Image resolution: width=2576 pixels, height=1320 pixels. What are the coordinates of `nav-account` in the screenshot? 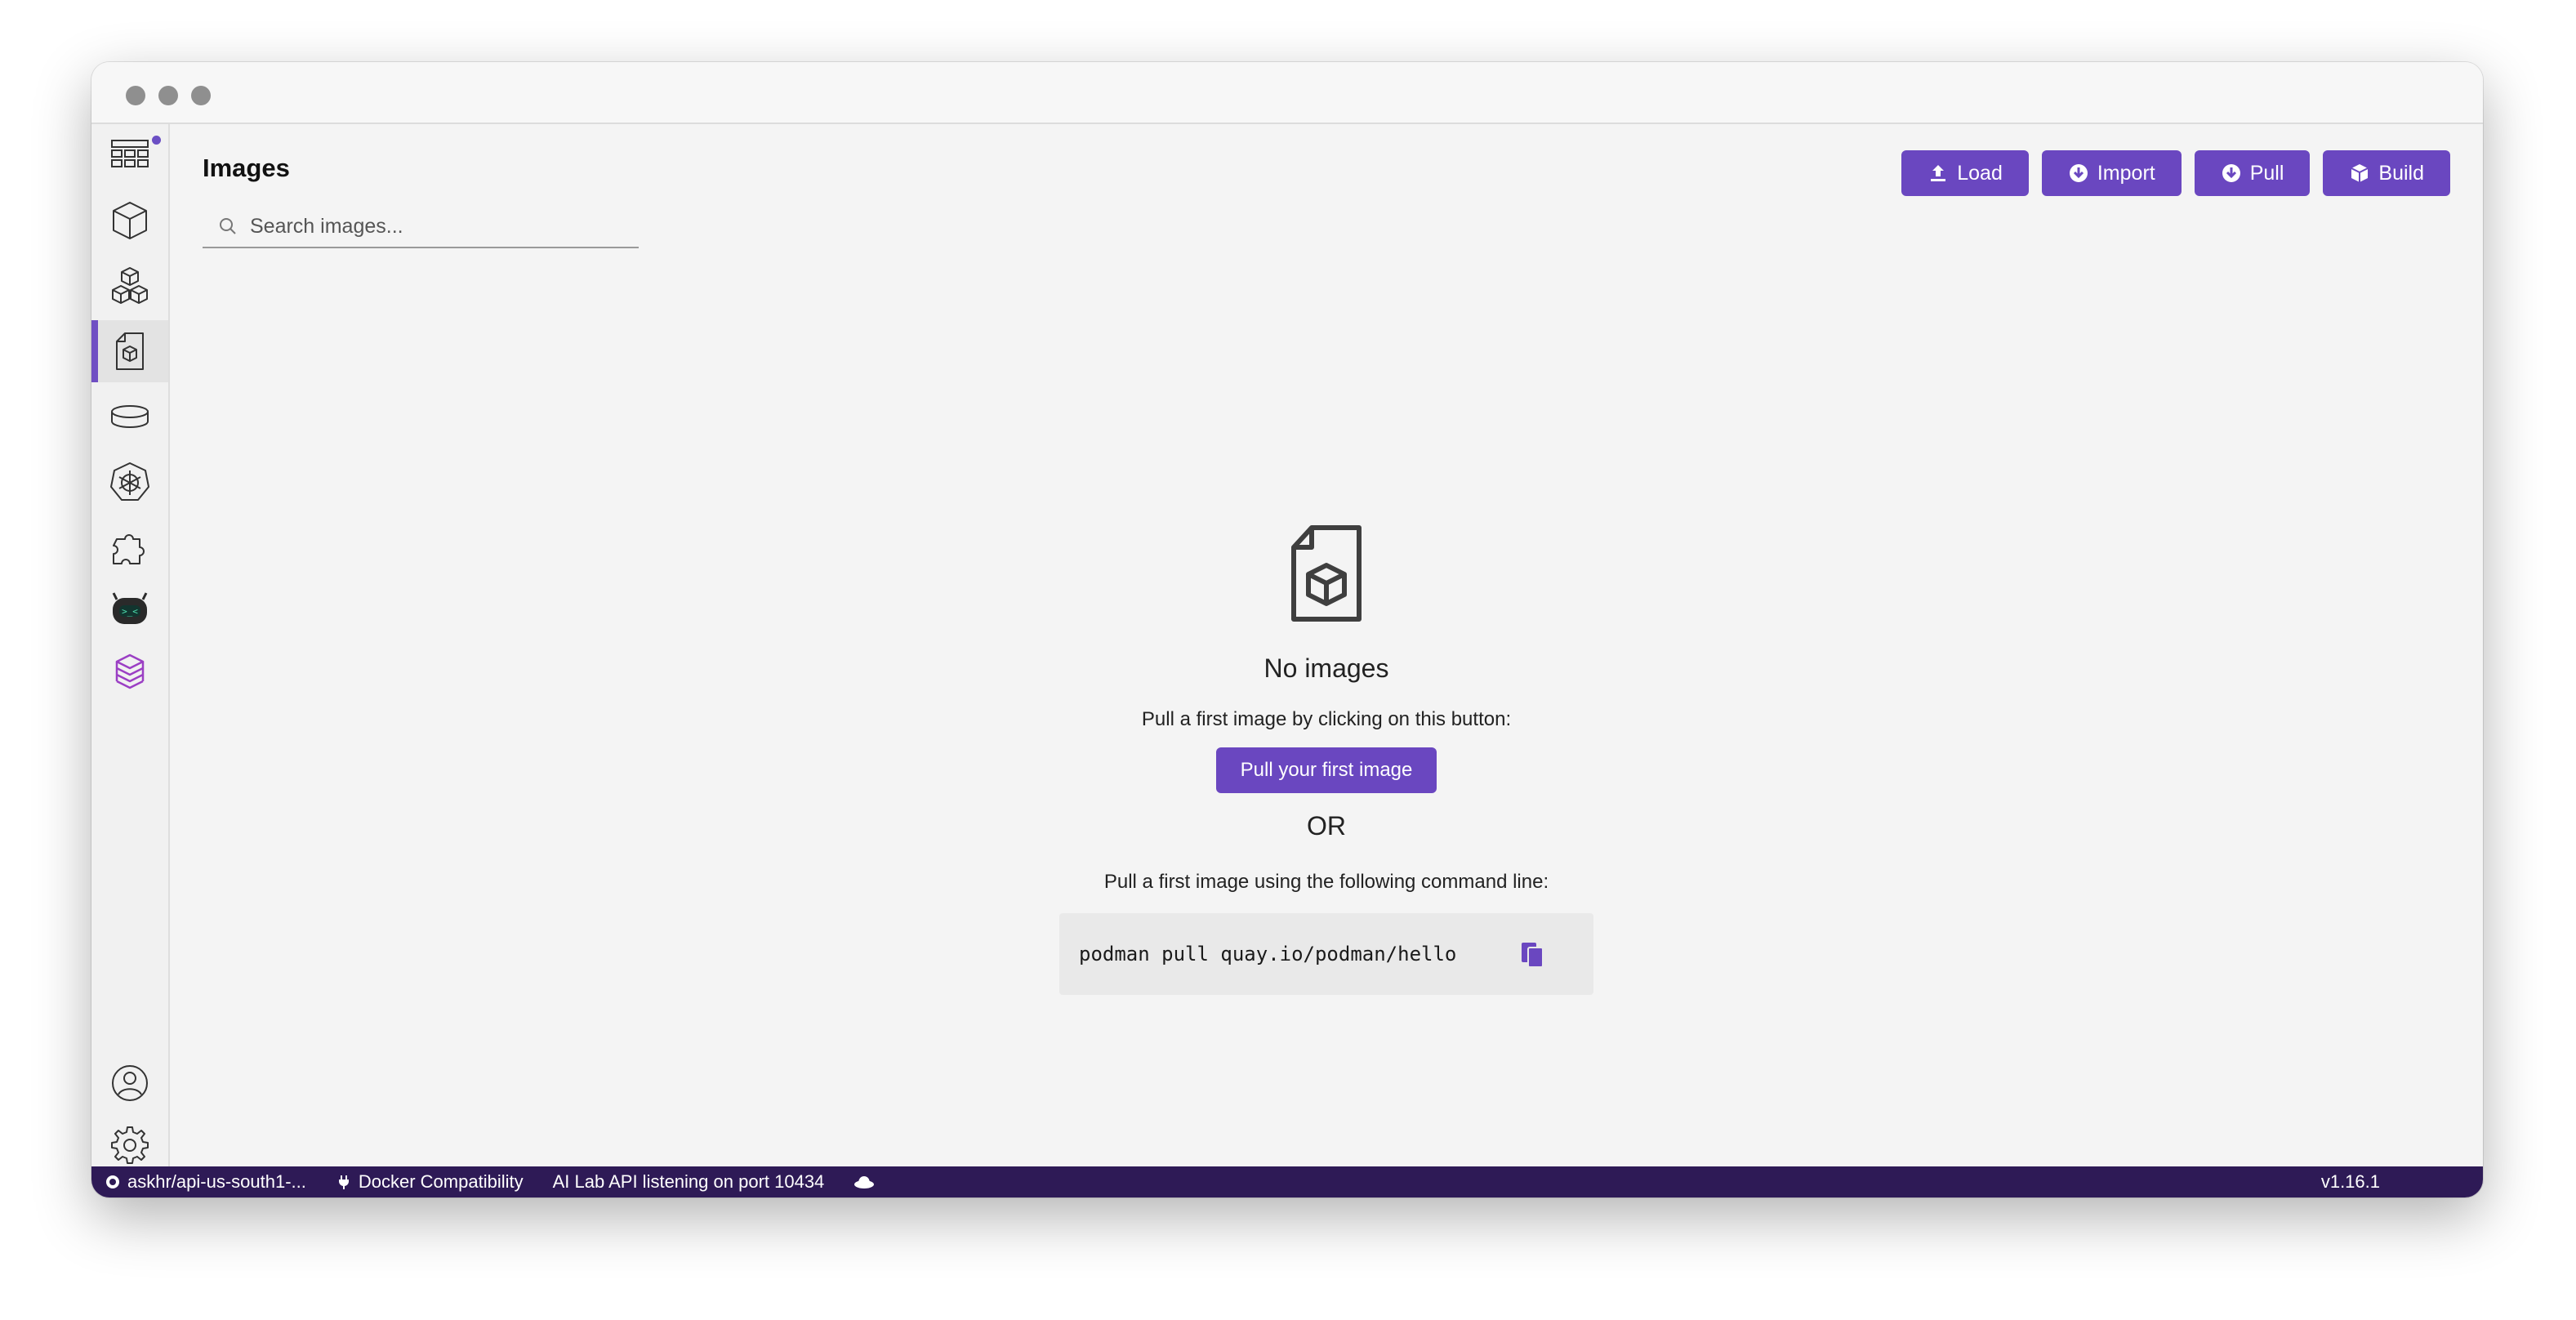 It's located at (129, 1083).